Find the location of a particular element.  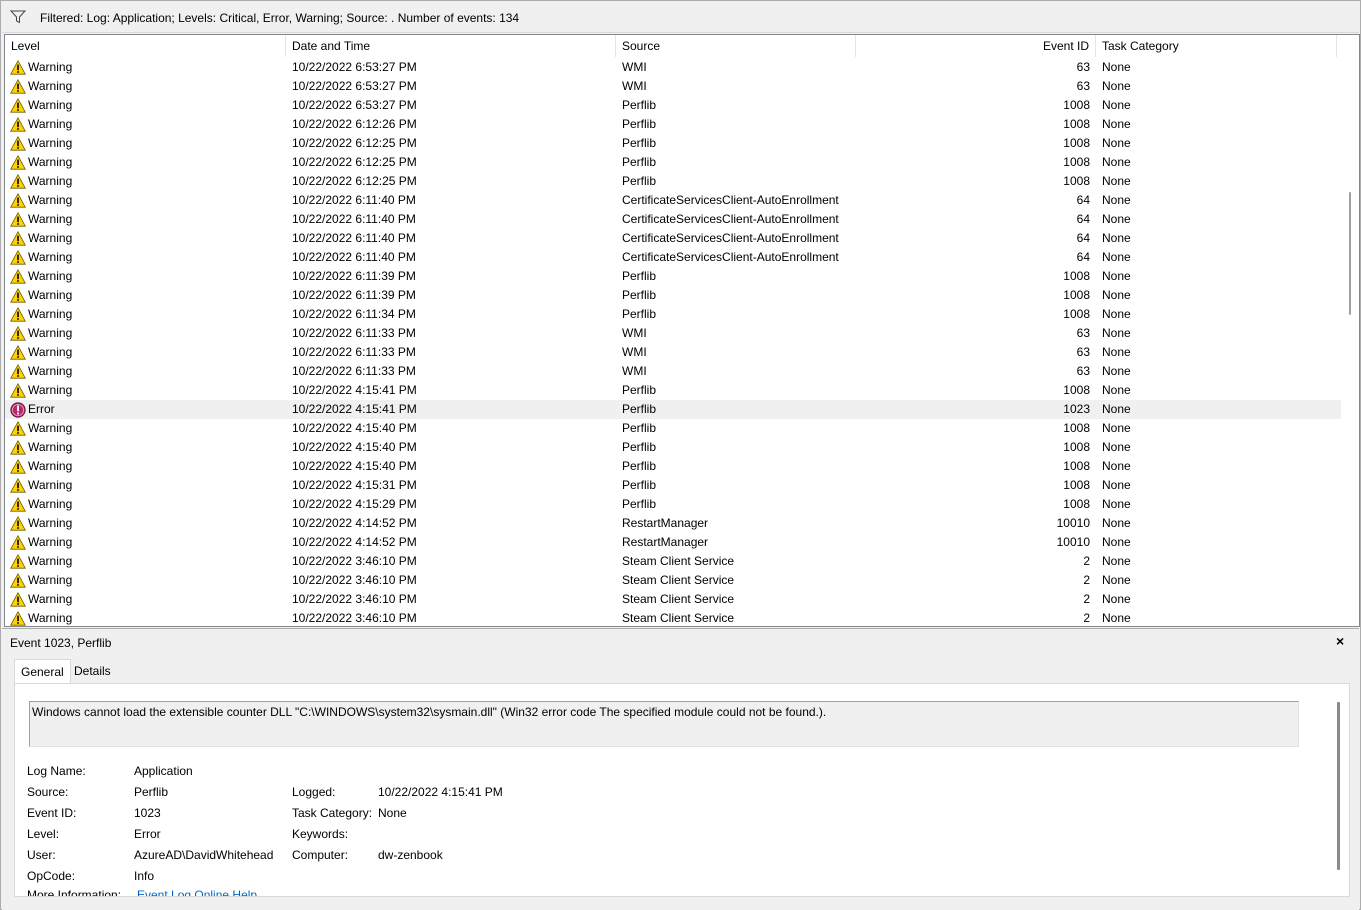

date-time-cell: 10/22/2022 4:15:41 PM is located at coordinates (354, 390).